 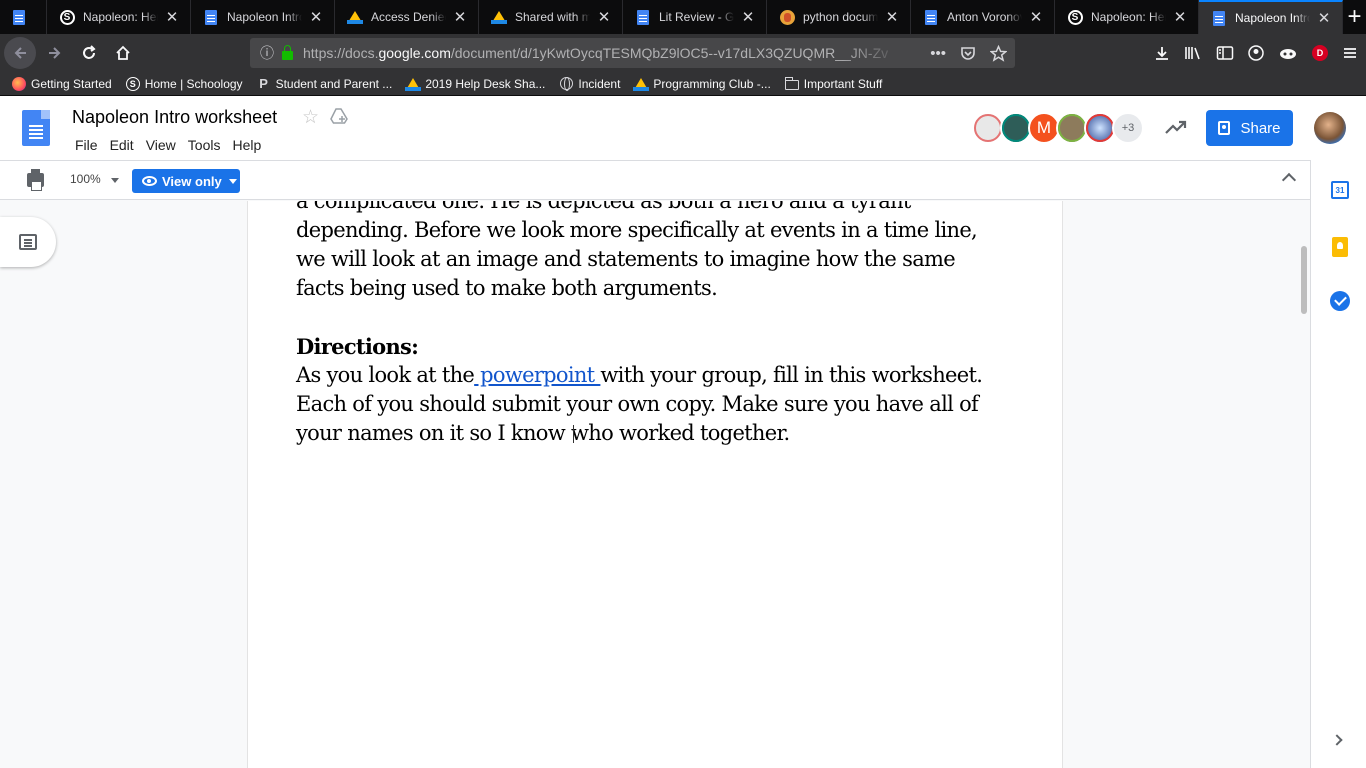 I want to click on bookmark-schoology: S Home | Schoology, so click(x=184, y=83).